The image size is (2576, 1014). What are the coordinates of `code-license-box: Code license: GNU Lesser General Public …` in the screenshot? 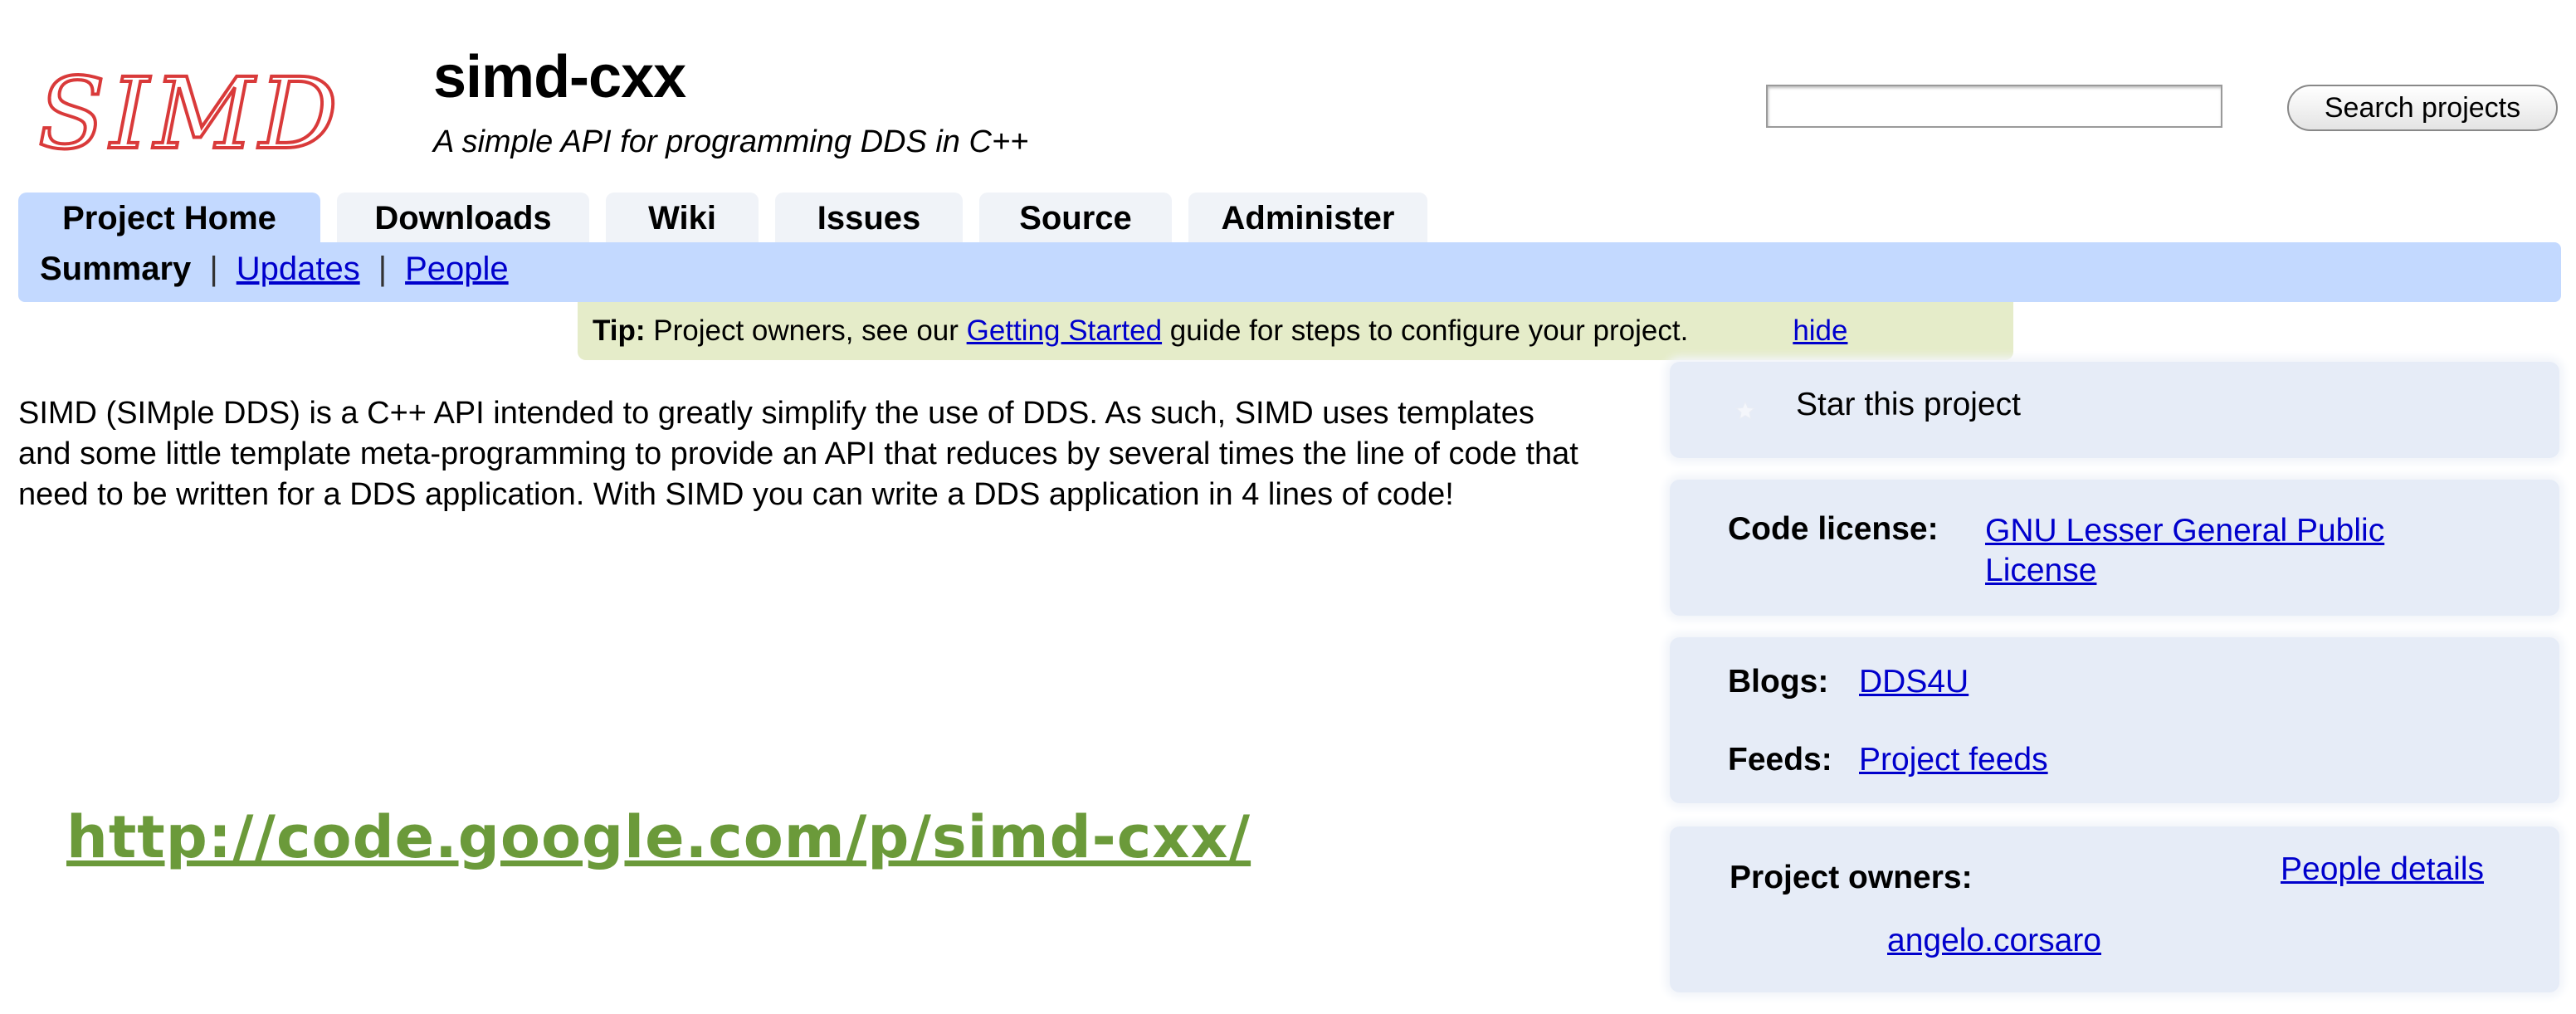 It's located at (2114, 548).